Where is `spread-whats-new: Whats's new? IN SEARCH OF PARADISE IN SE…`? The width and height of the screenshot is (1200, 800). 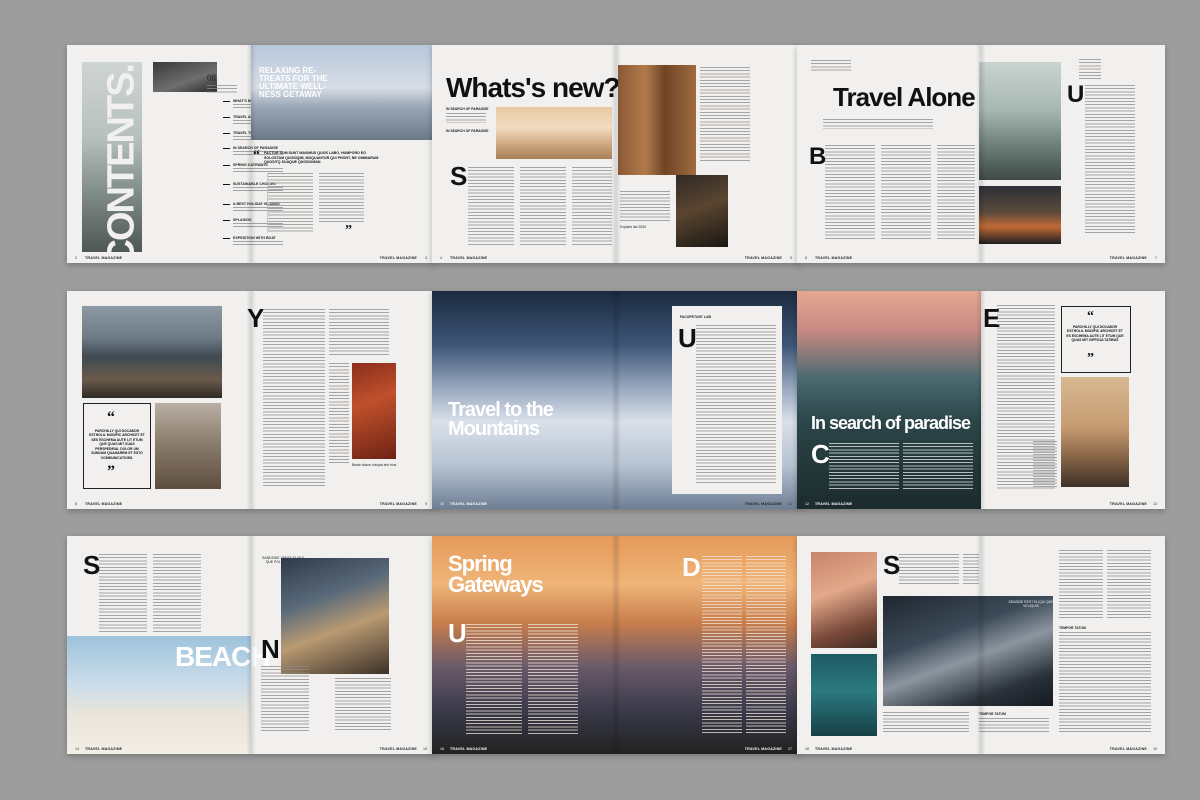 spread-whats-new: Whats's new? IN SEARCH OF PARADISE IN SE… is located at coordinates (616, 154).